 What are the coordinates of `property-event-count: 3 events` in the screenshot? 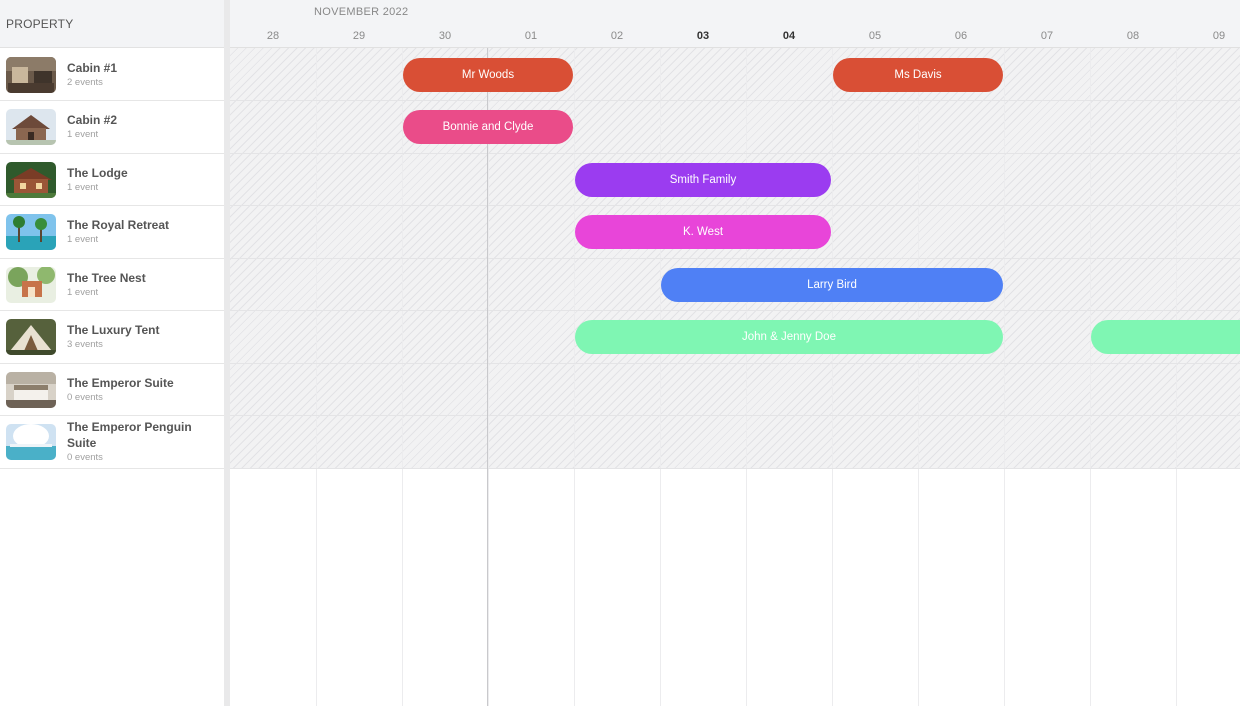 It's located at (85, 344).